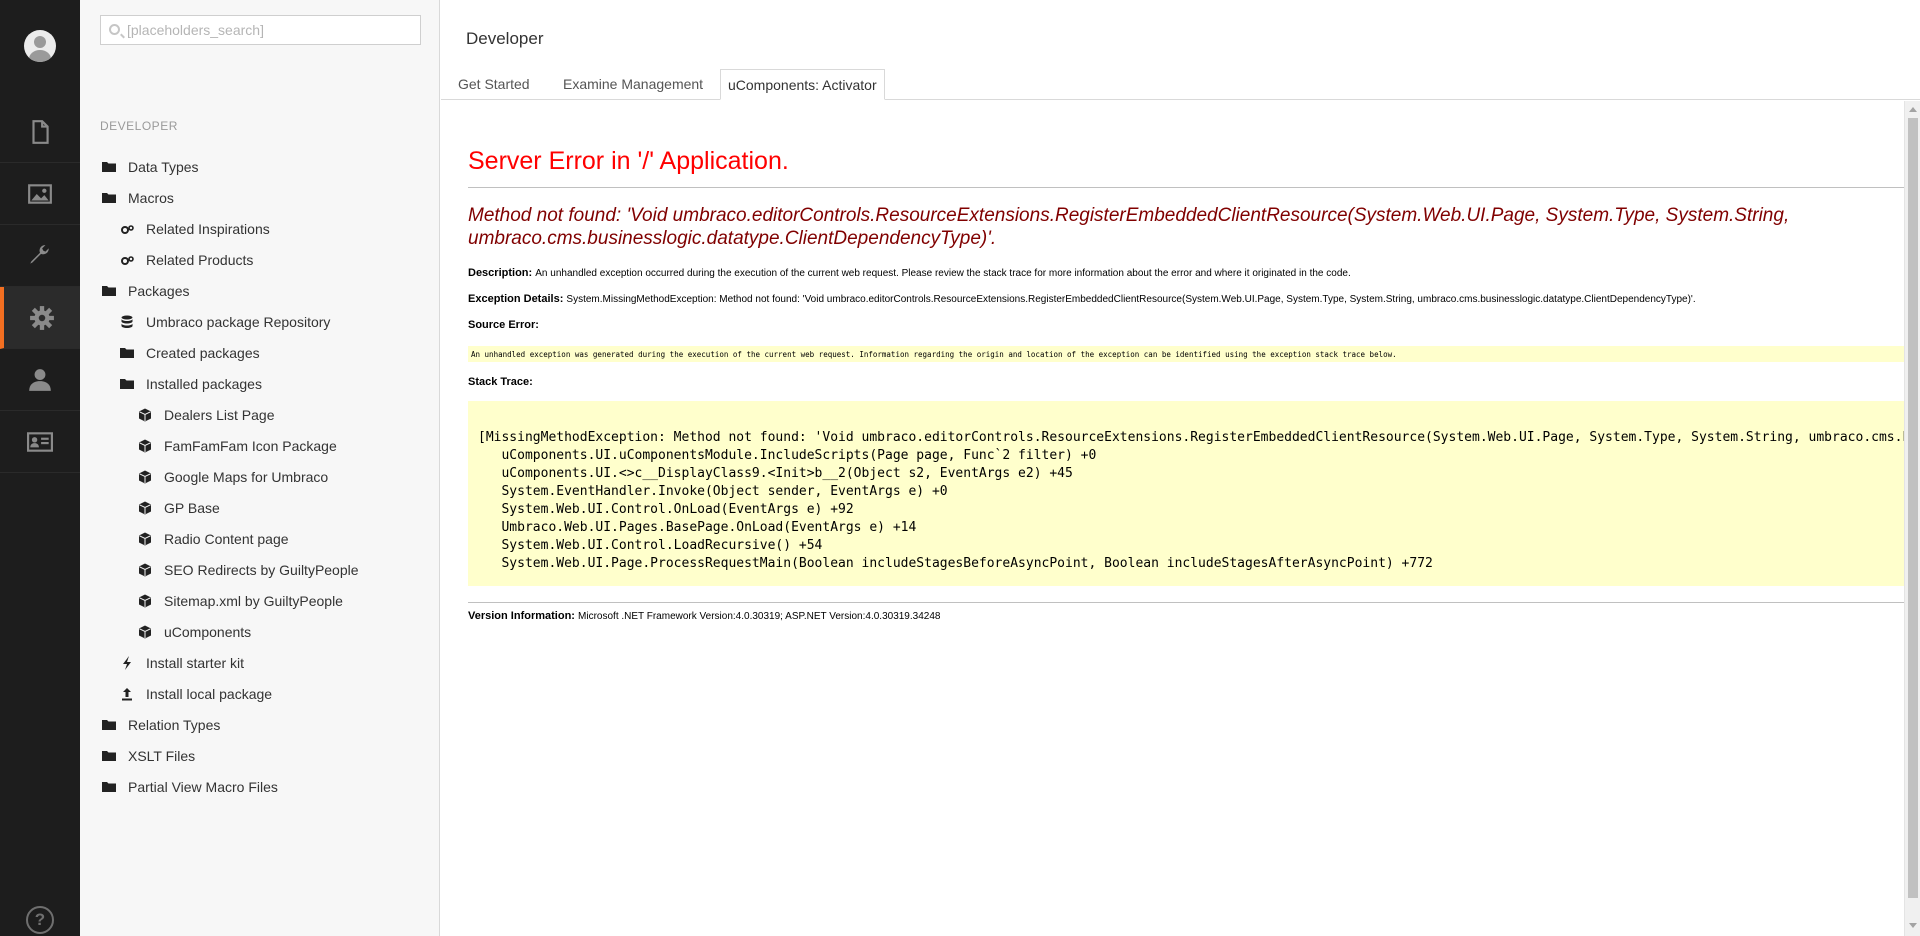  I want to click on tree-node: GP Base, so click(179, 508).